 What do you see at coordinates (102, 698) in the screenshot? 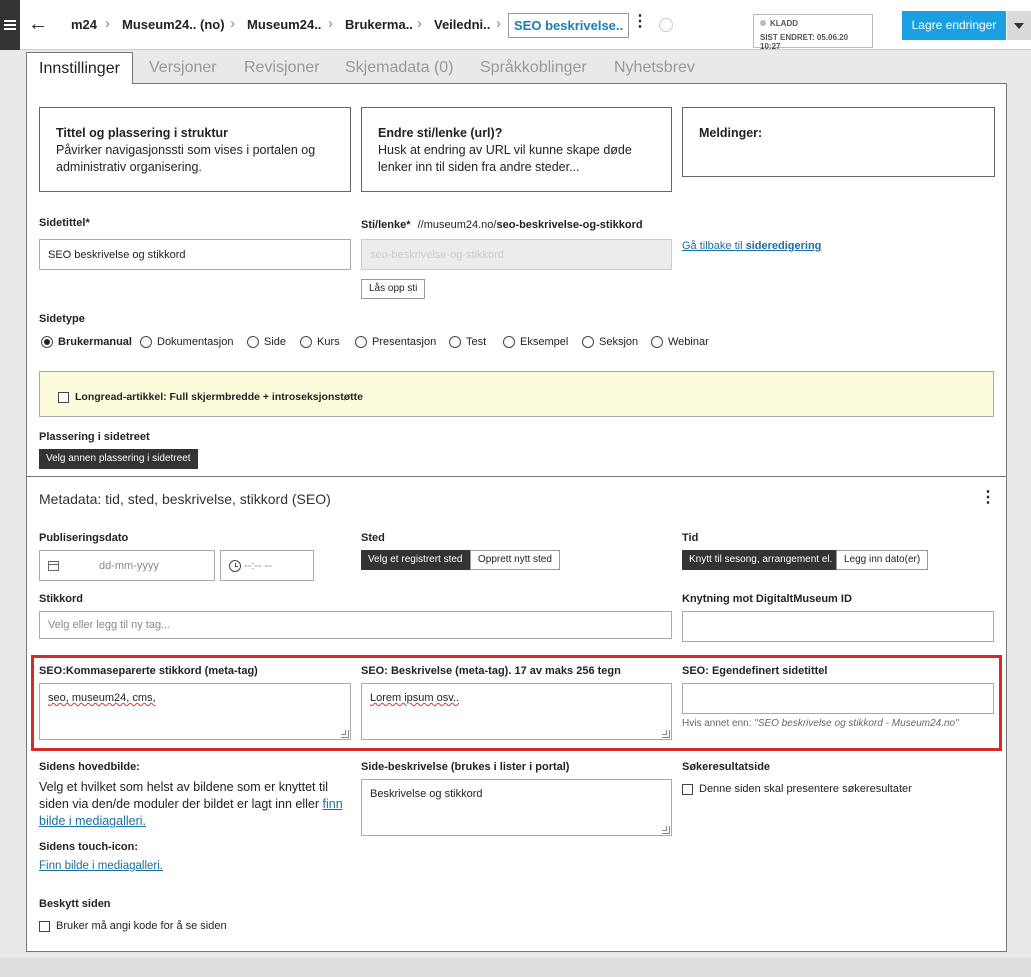
I see `seo-keywords-value: seo, museum24, cms,` at bounding box center [102, 698].